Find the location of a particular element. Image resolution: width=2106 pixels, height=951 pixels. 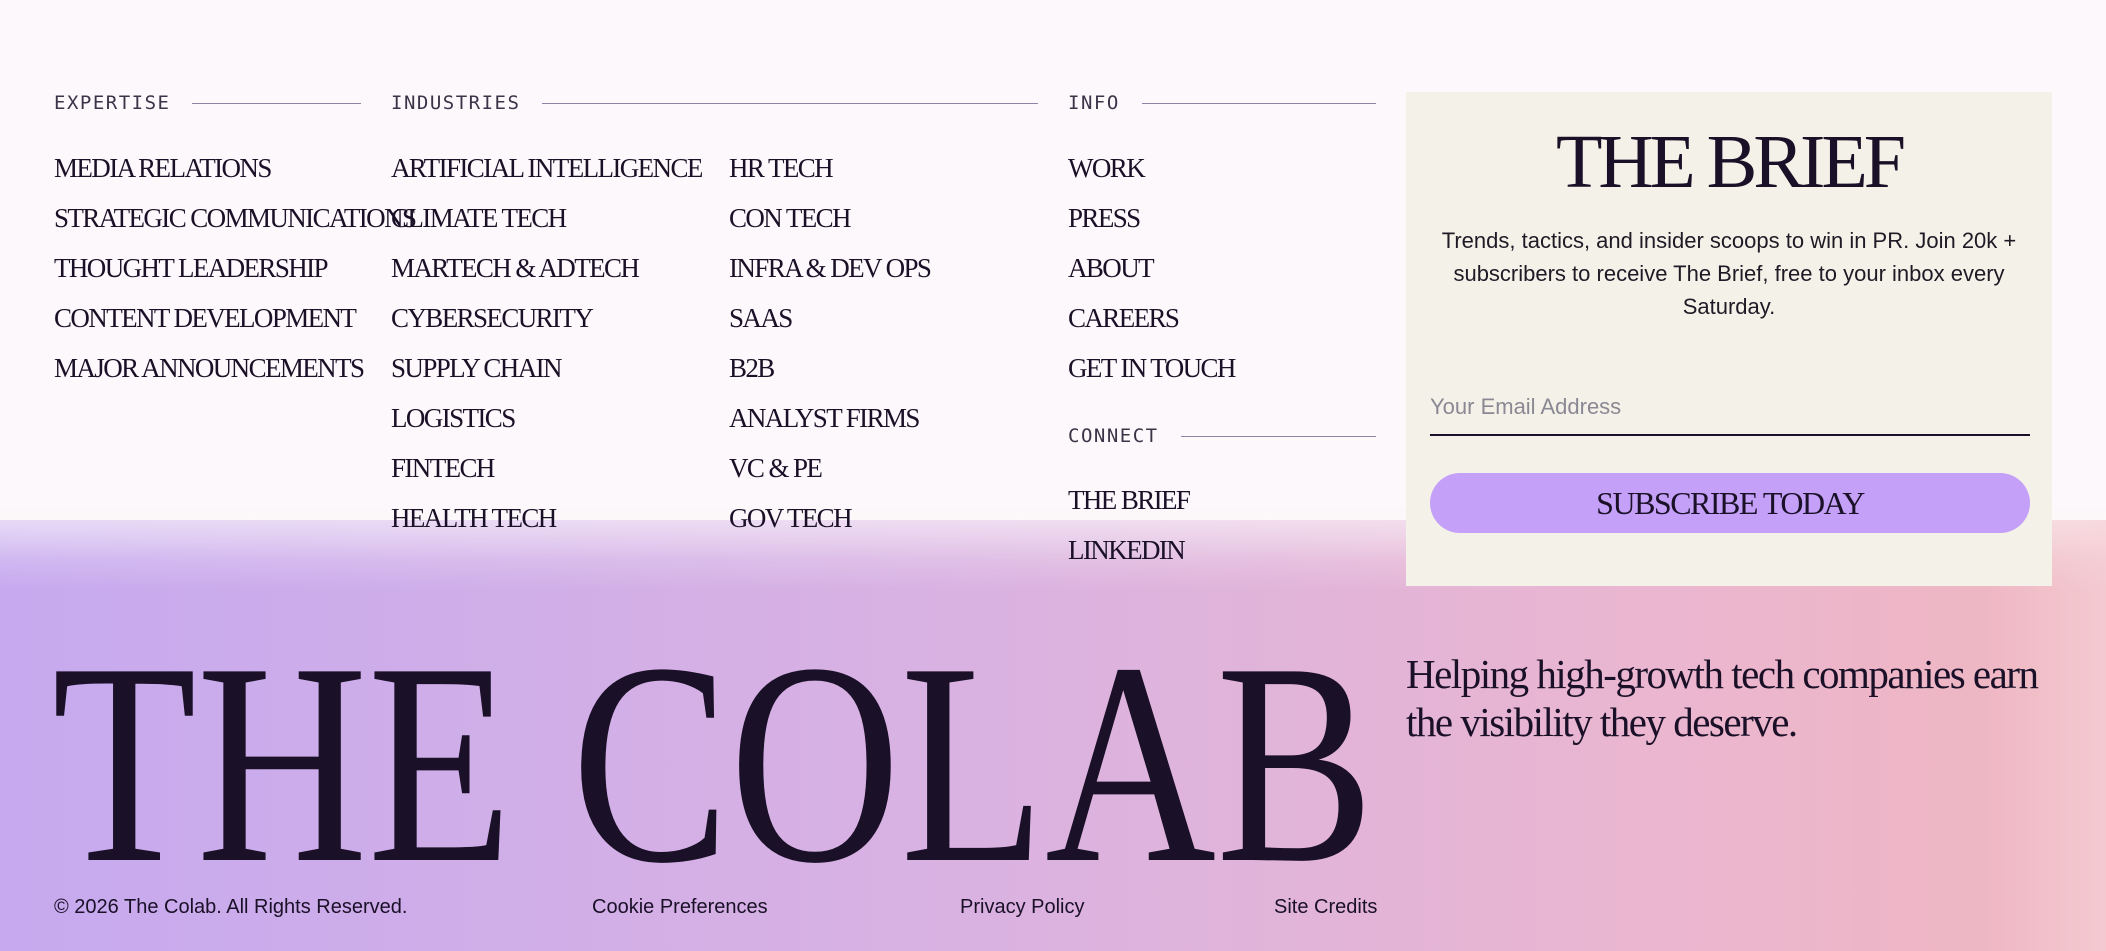

industry-link: VC & PE is located at coordinates (829, 468).